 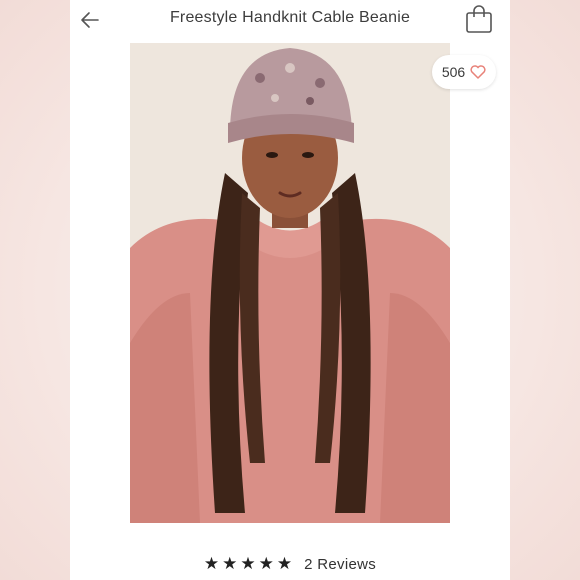 I want to click on star-rating: ★ ★ ★ ★ ★, so click(x=248, y=563).